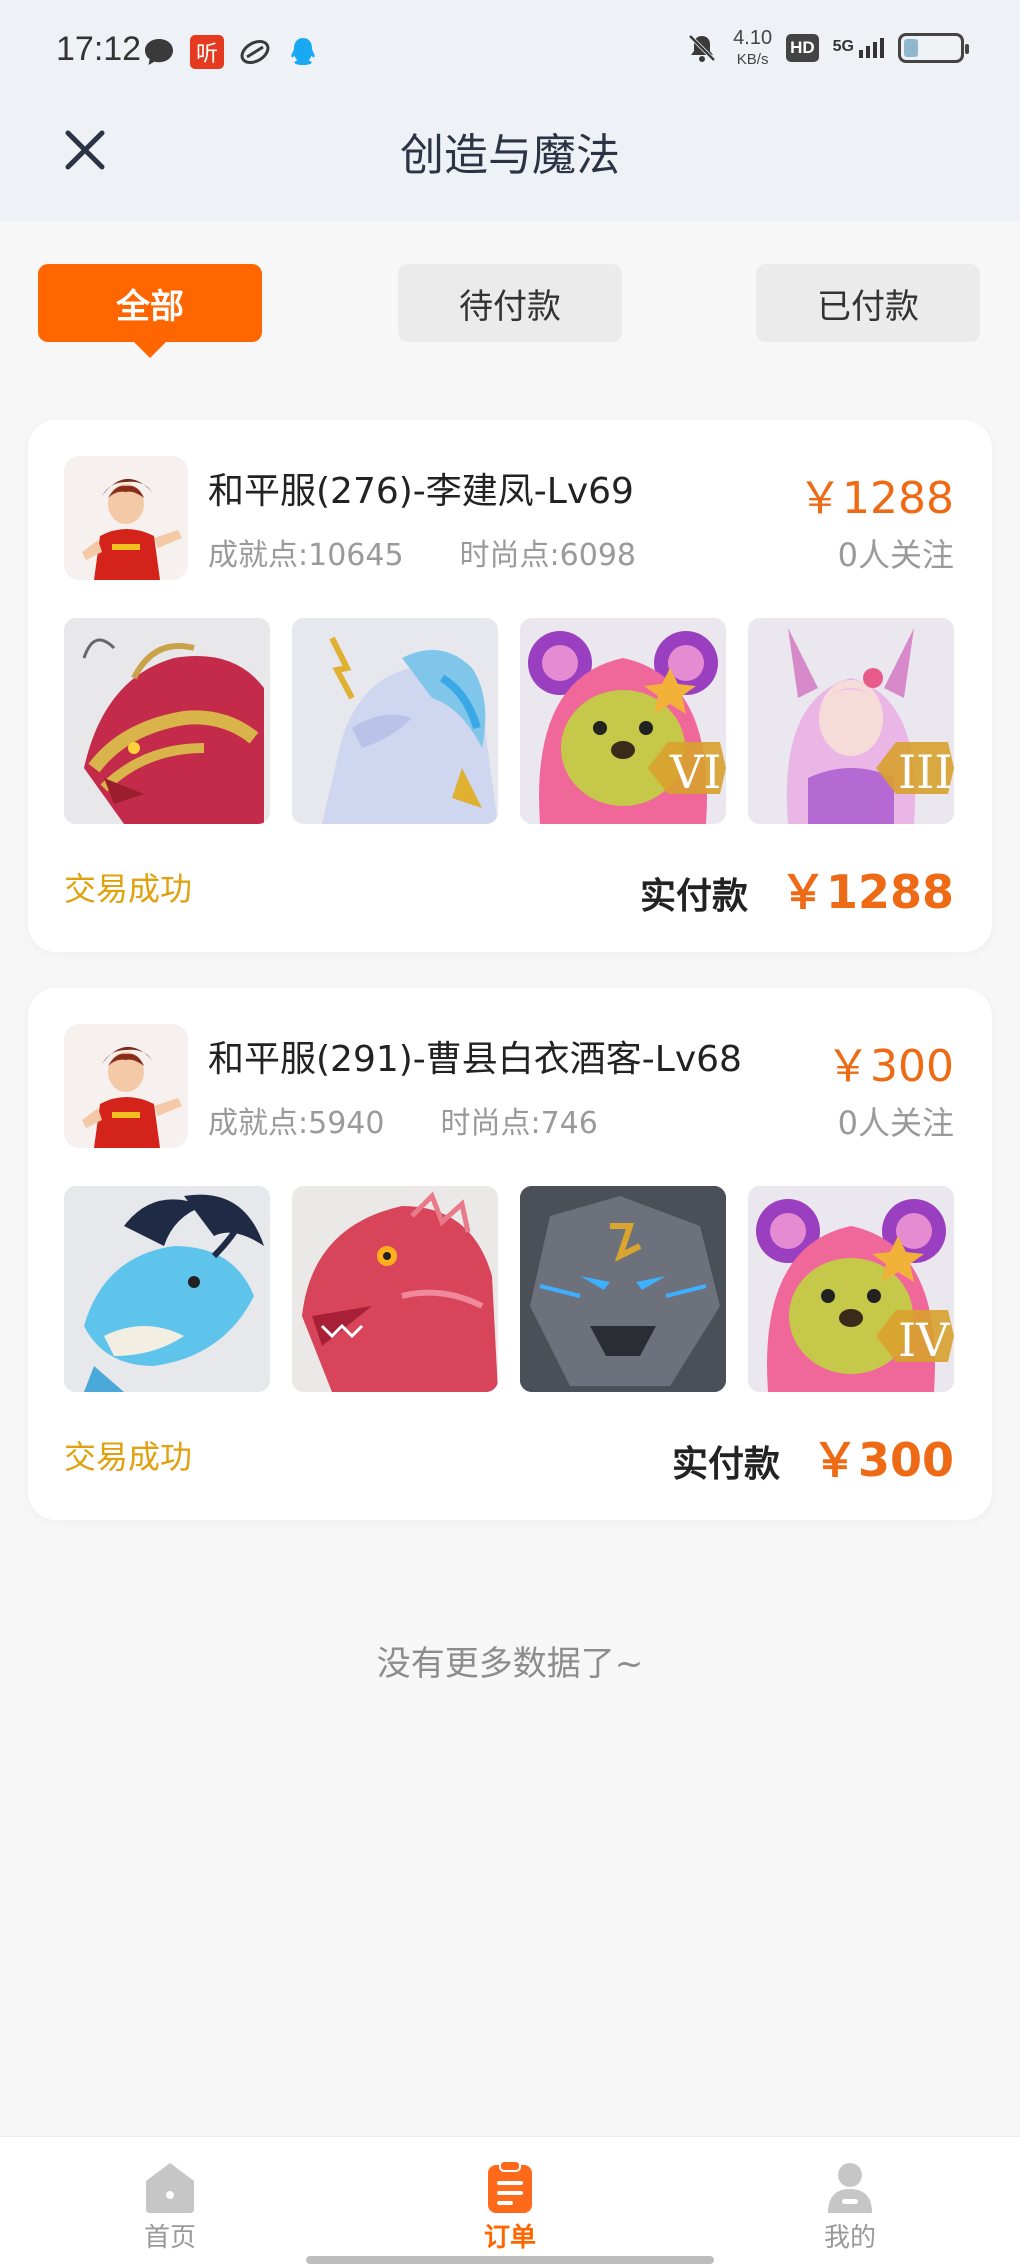 The image size is (1020, 2267). Describe the element at coordinates (843, 46) in the screenshot. I see `network-label: 5G` at that location.